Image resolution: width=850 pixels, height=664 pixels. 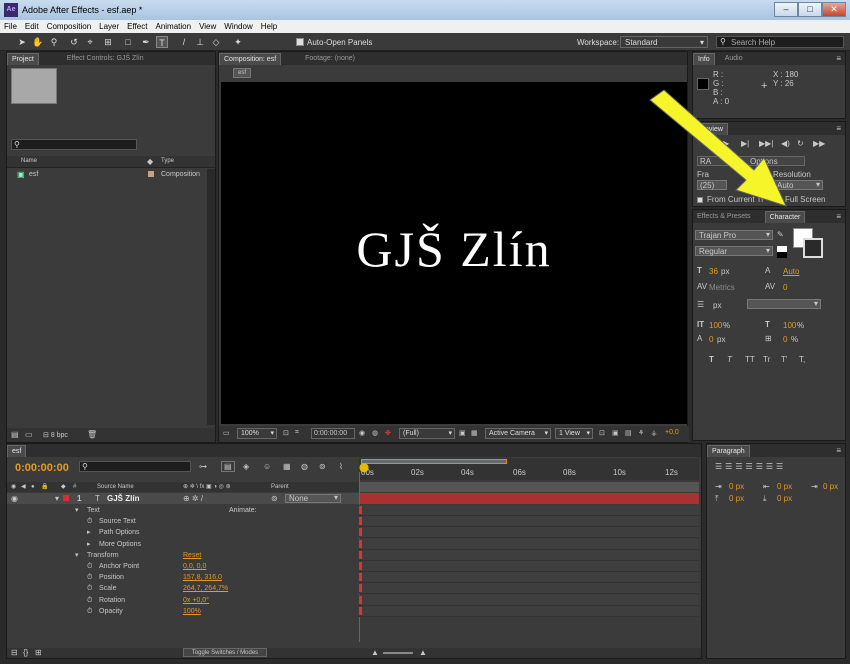 What do you see at coordinates (802, 359) in the screenshot?
I see `subscript-button: T,` at bounding box center [802, 359].